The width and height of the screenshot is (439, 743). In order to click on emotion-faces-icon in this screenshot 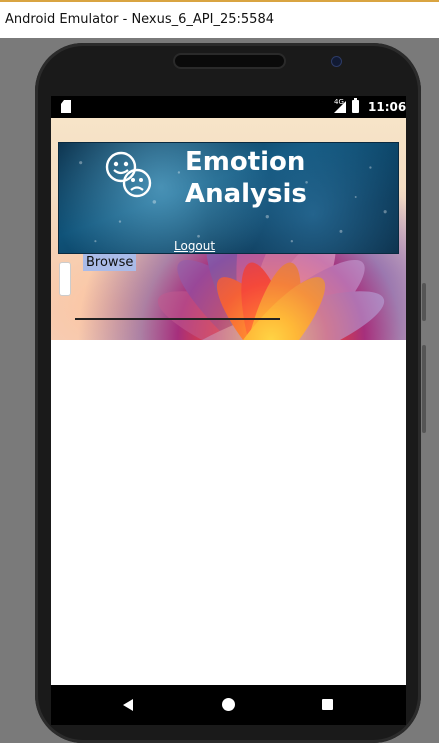, I will do `click(128, 174)`.